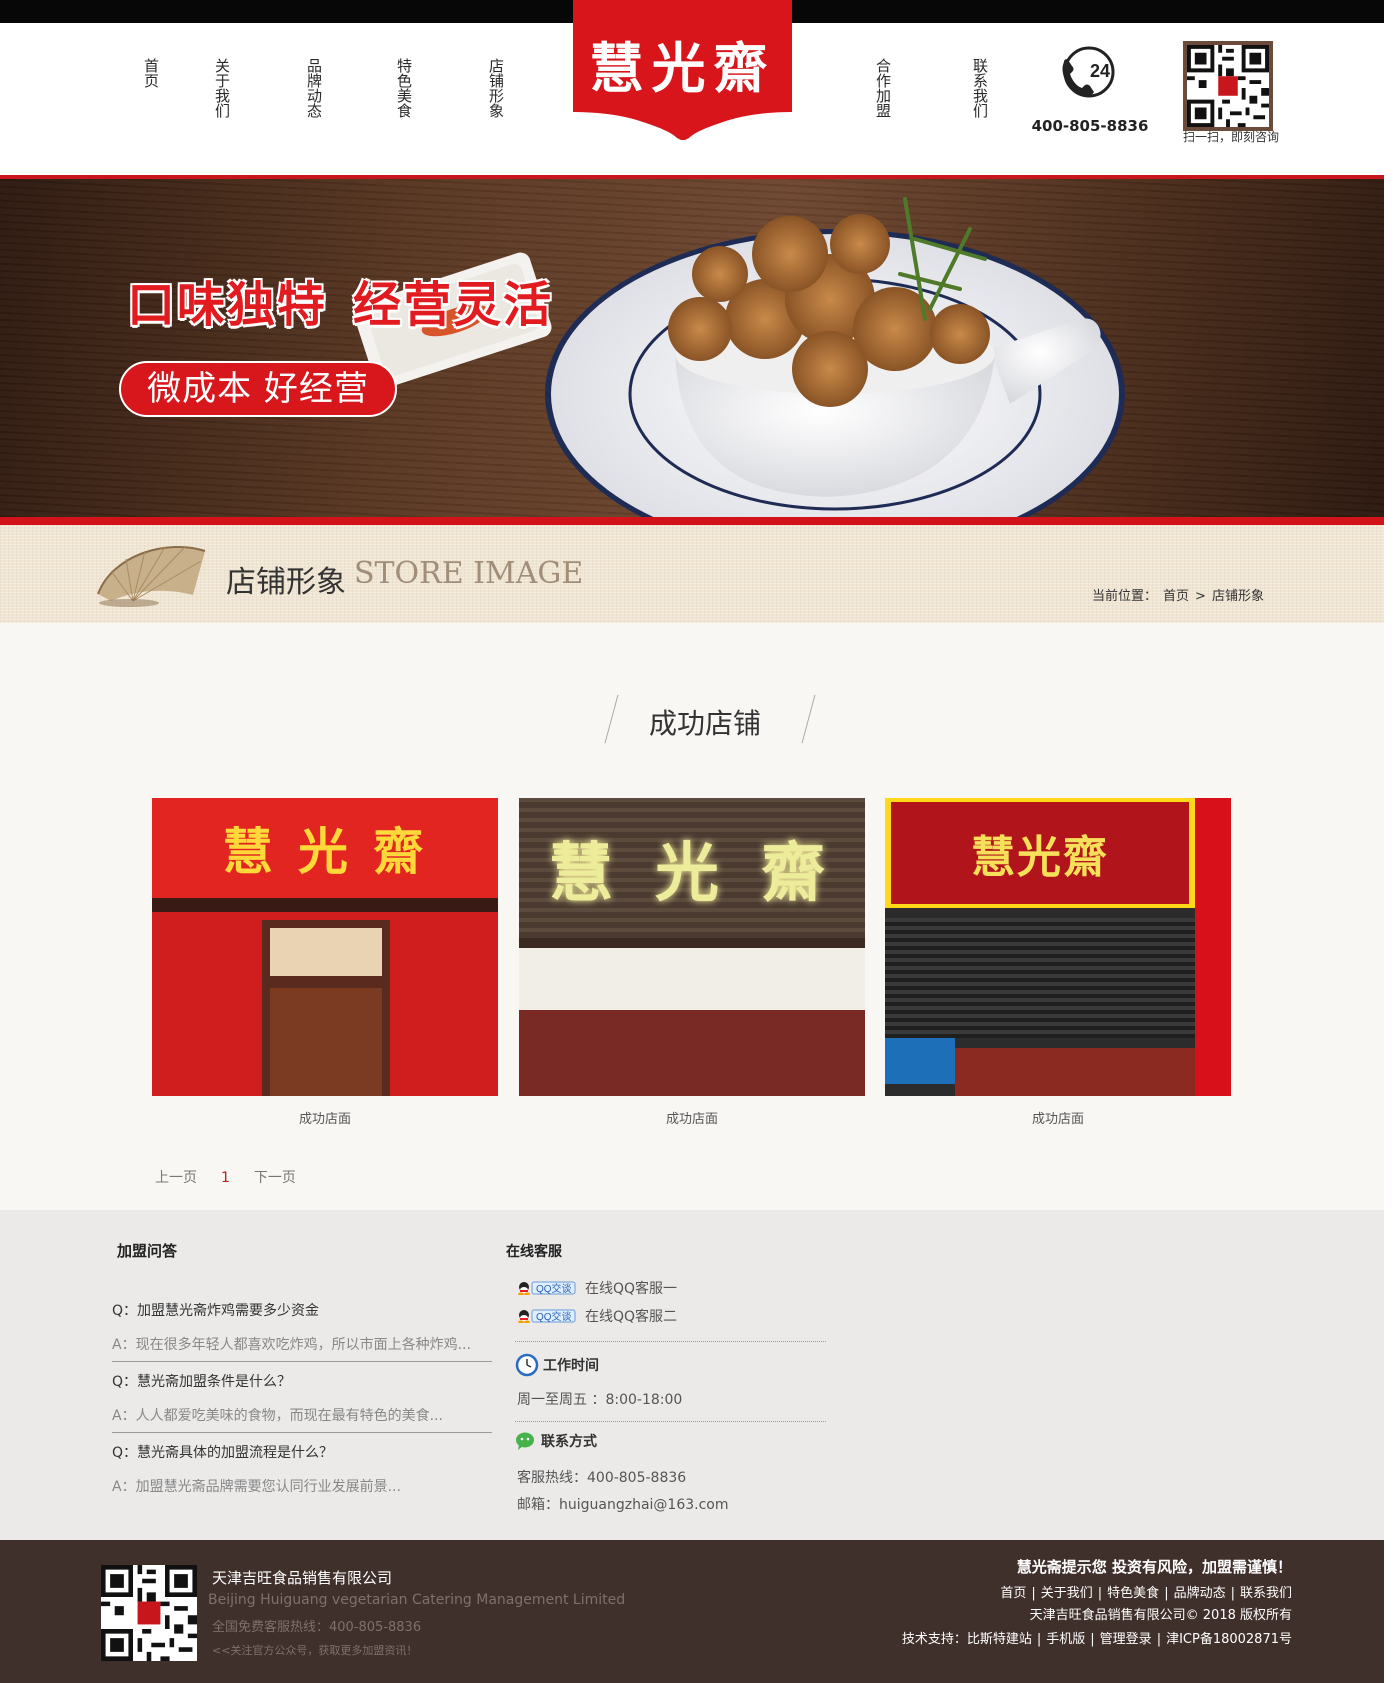 The width and height of the screenshot is (1400, 1683). Describe the element at coordinates (881, 88) in the screenshot. I see `nav-franchise: 合作加盟` at that location.